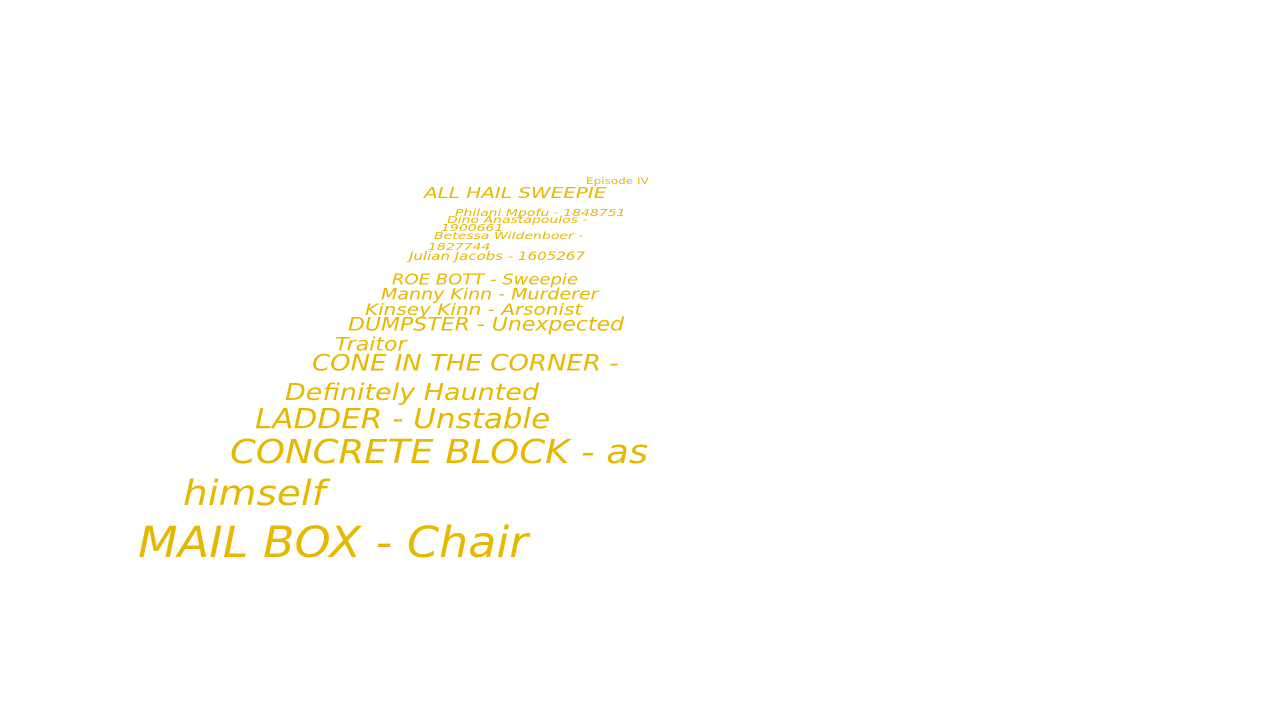 Image resolution: width=1280 pixels, height=720 pixels. What do you see at coordinates (509, 236) in the screenshot?
I see `author-line: Betessa Wildenboer -` at bounding box center [509, 236].